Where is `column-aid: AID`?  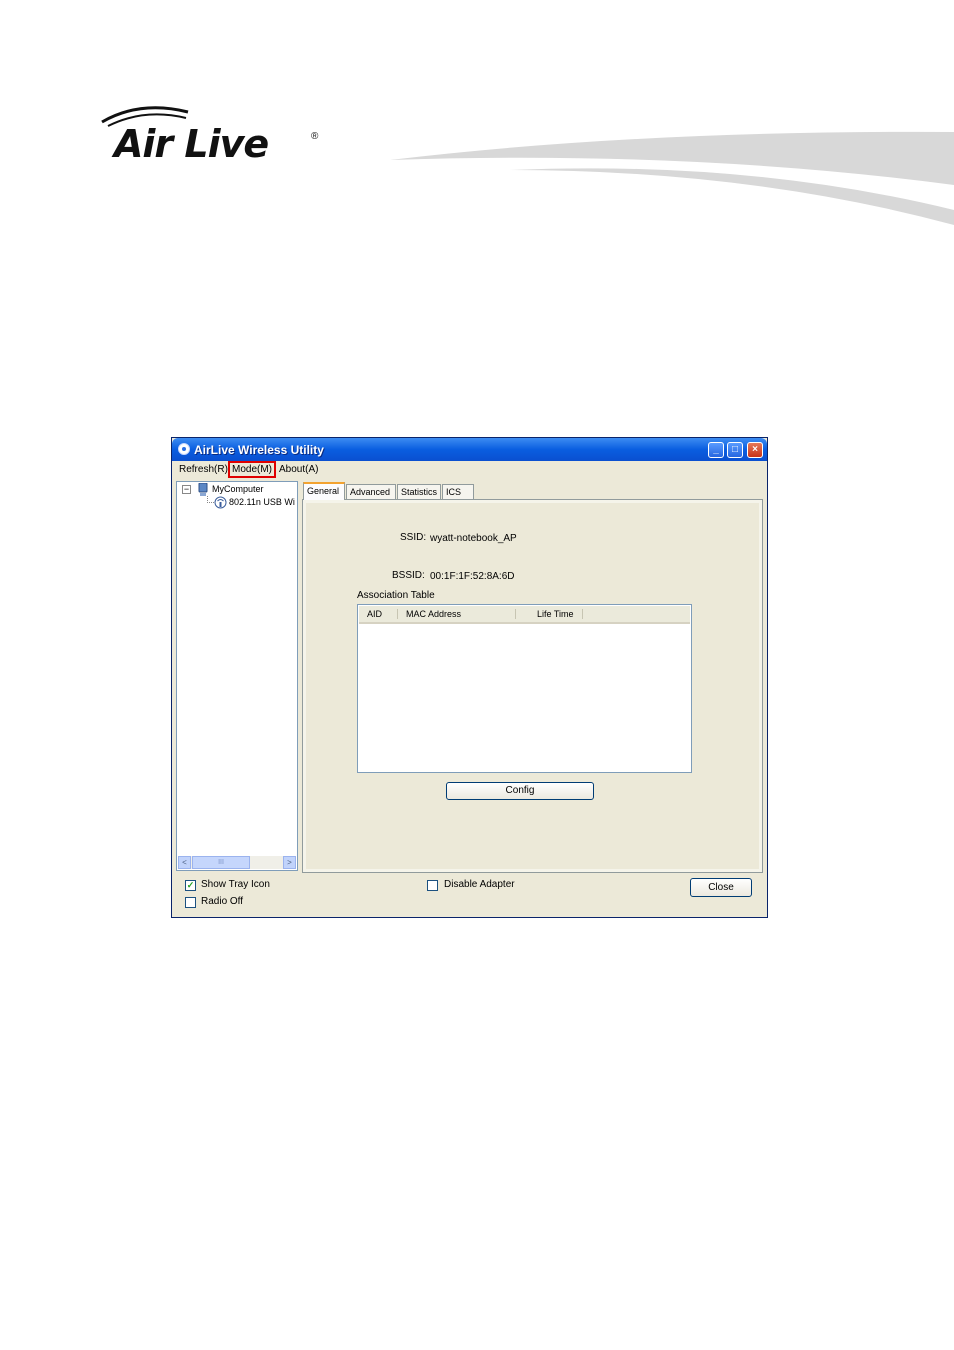
column-aid: AID is located at coordinates (374, 614).